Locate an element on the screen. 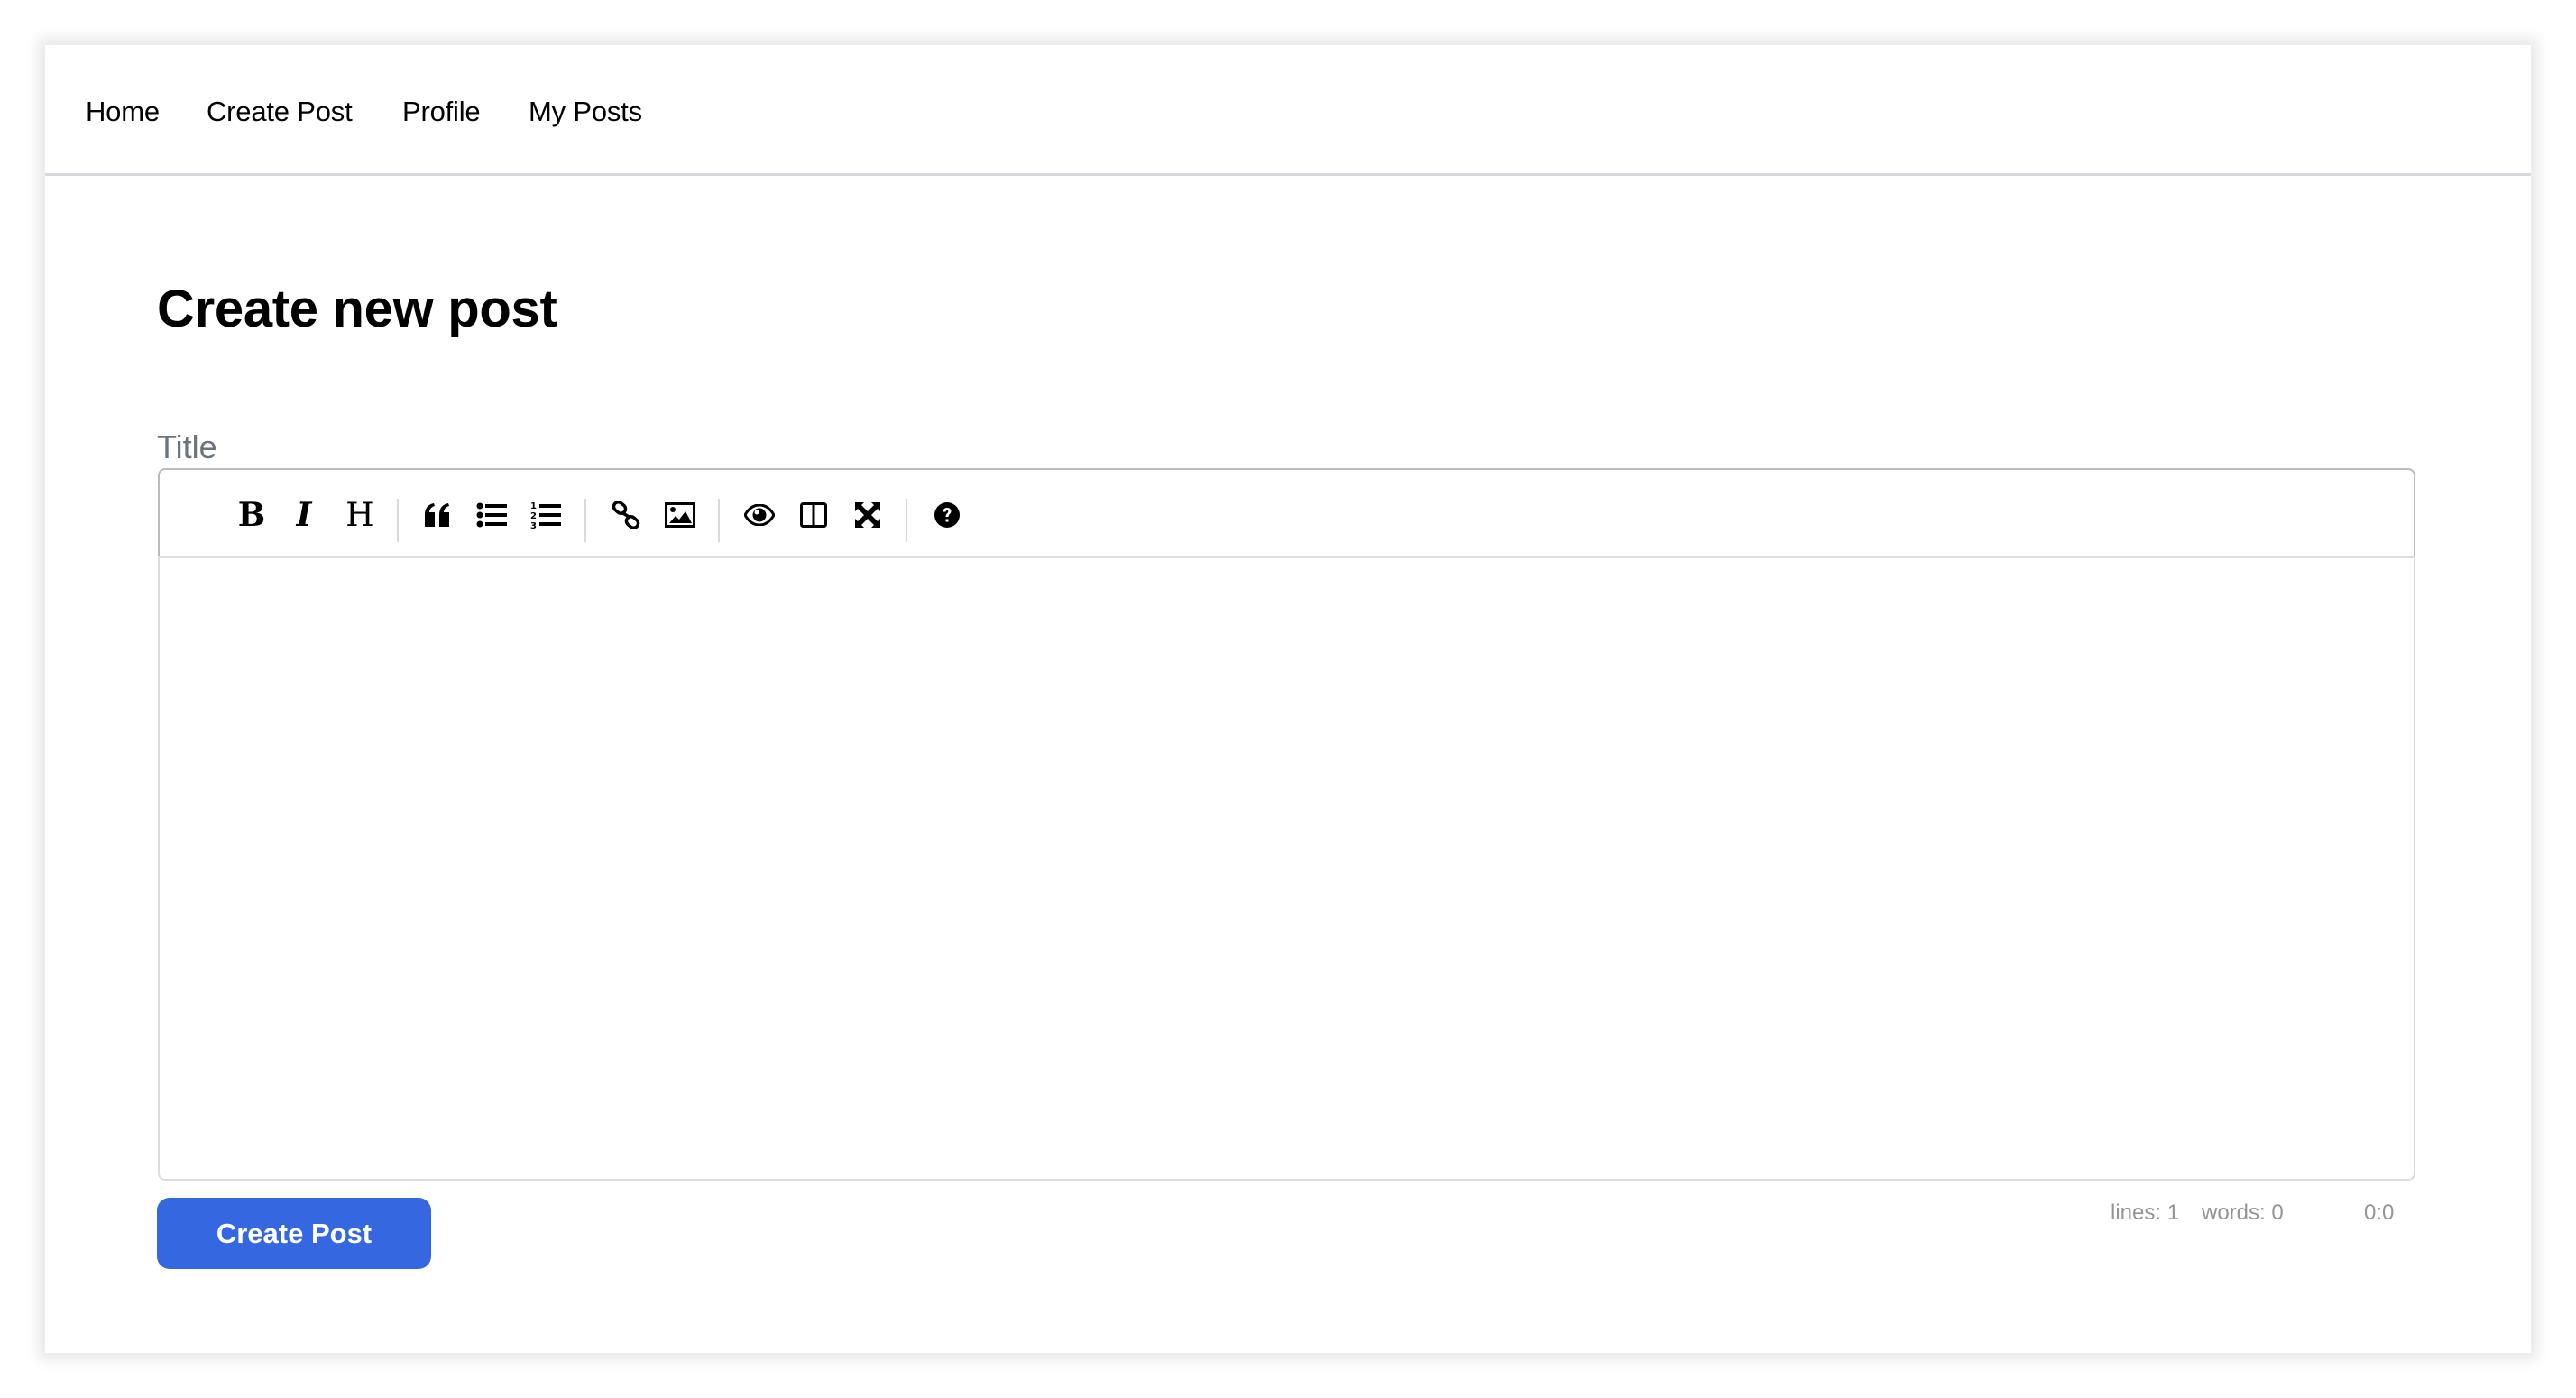 This screenshot has width=2576, height=1398. heading-button: H is located at coordinates (360, 515).